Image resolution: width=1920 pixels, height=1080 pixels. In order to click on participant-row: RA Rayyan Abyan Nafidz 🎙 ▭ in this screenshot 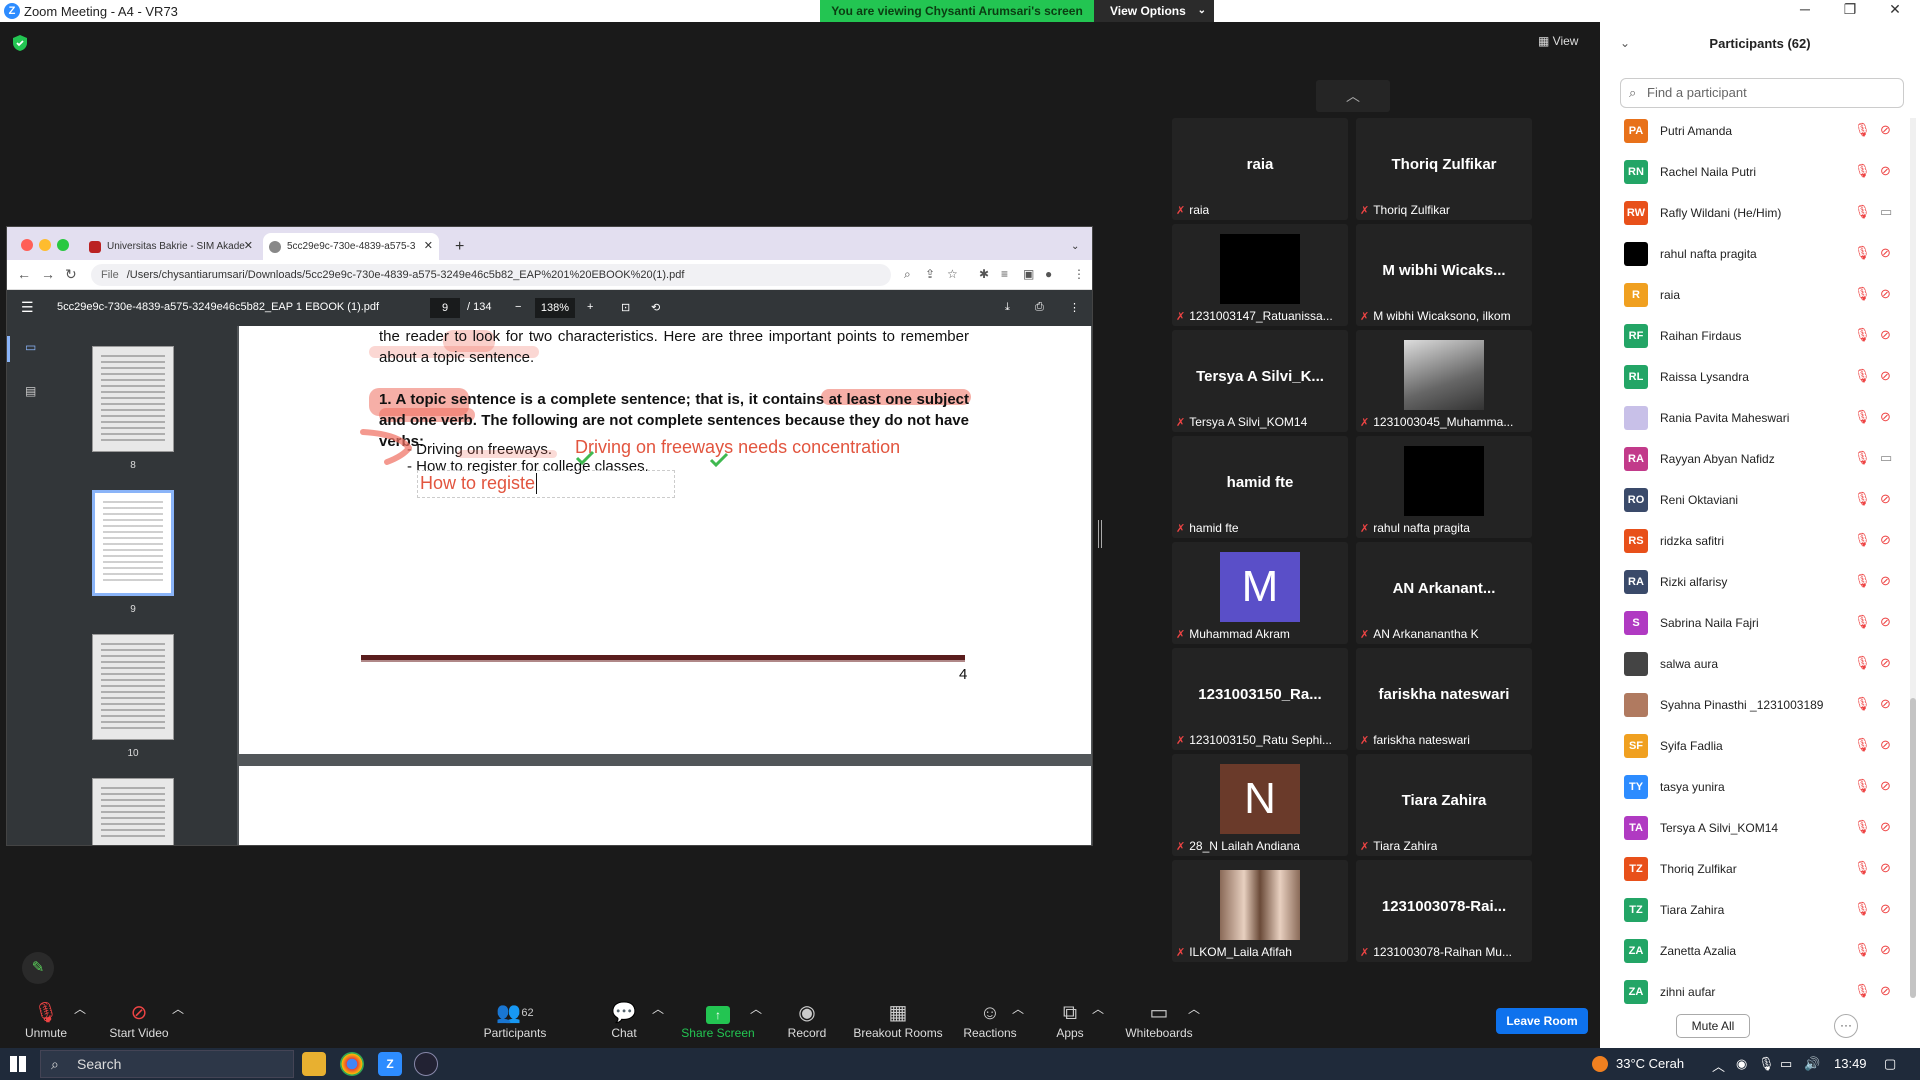, I will do `click(1755, 459)`.